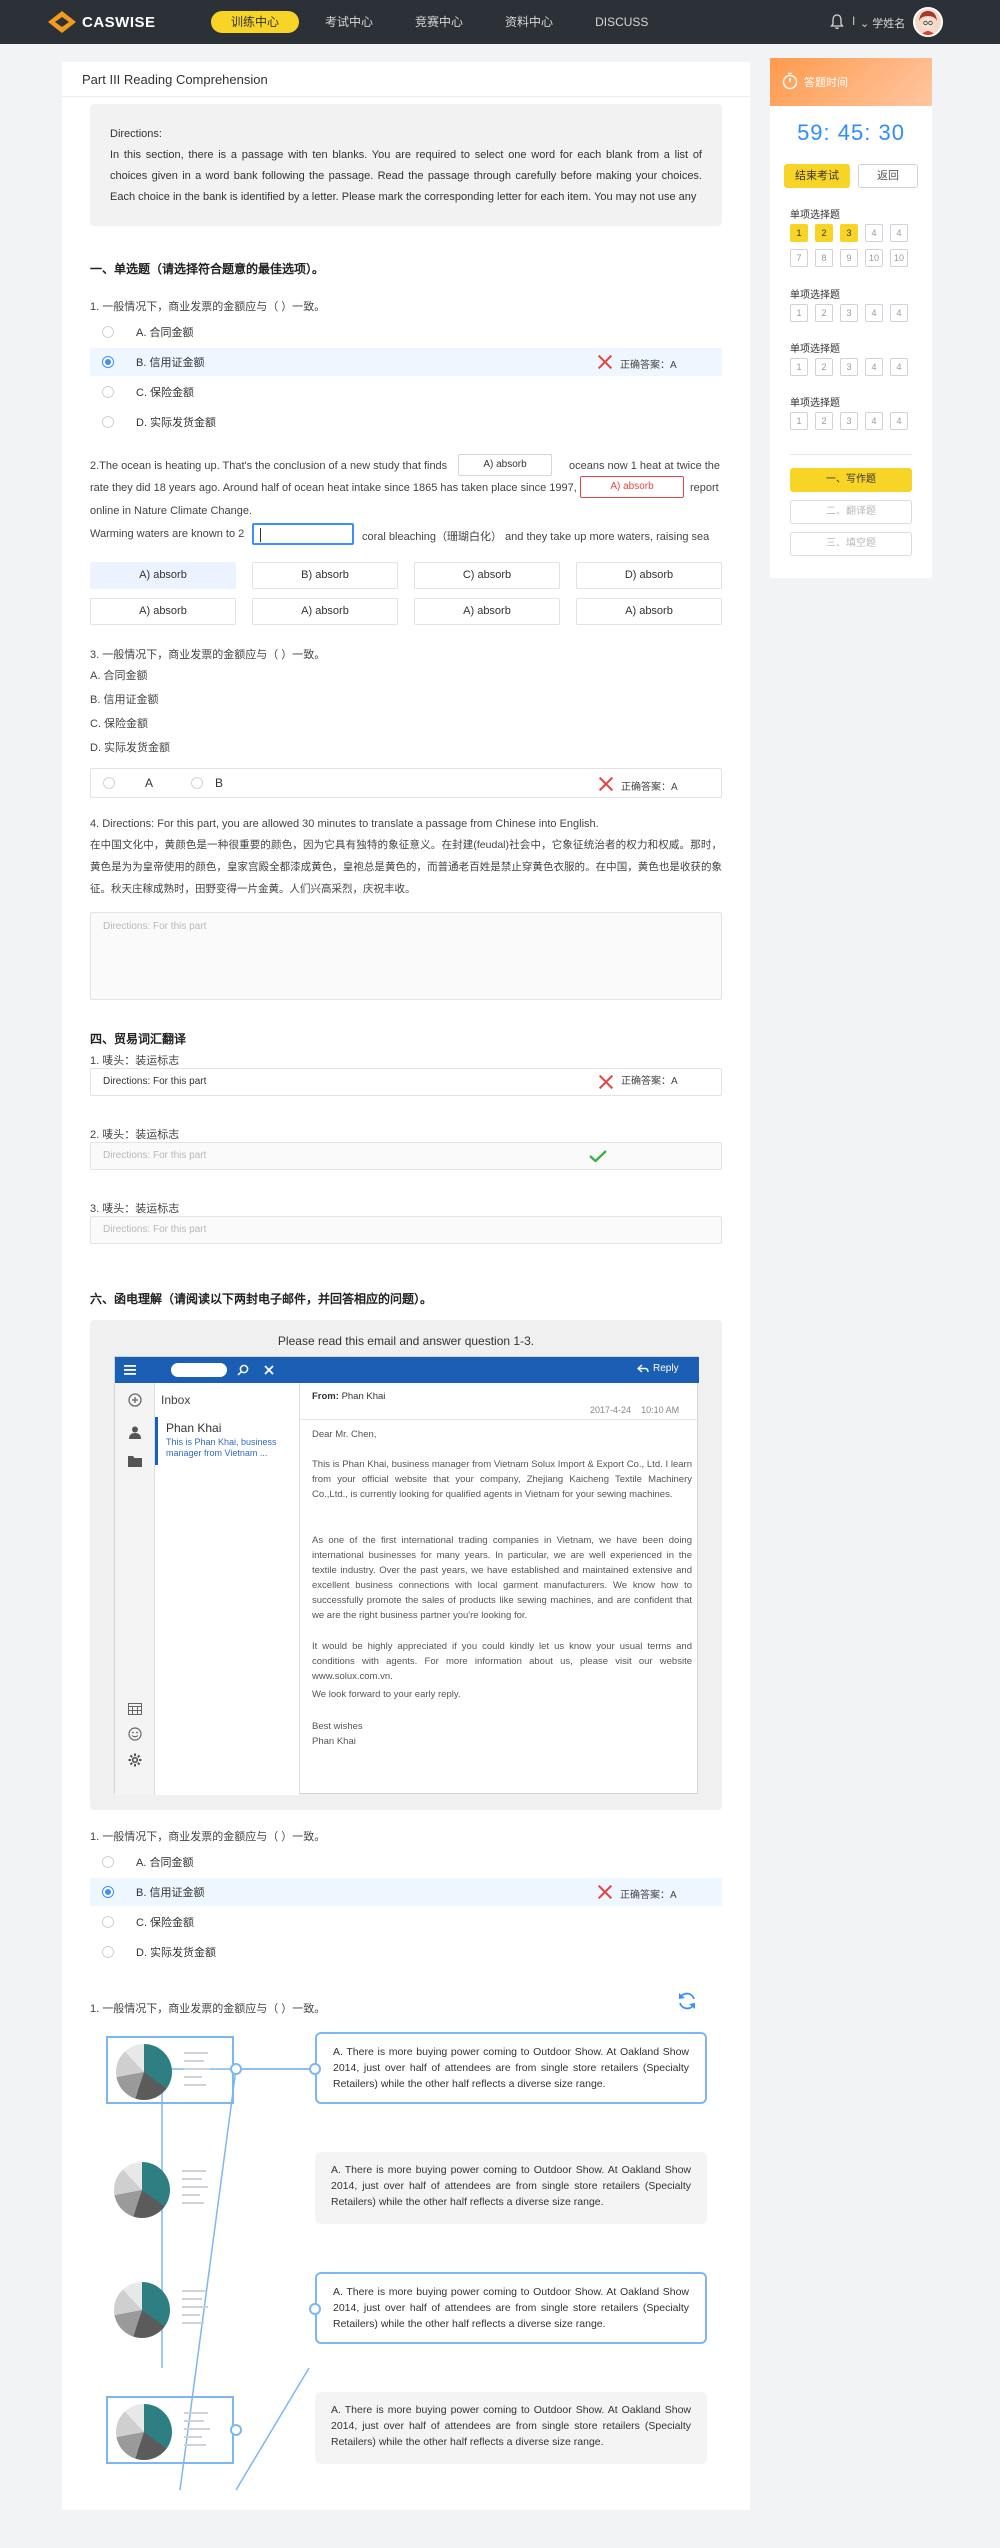 The height and width of the screenshot is (2548, 1000). What do you see at coordinates (658, 1368) in the screenshot?
I see `reply-button: Reply` at bounding box center [658, 1368].